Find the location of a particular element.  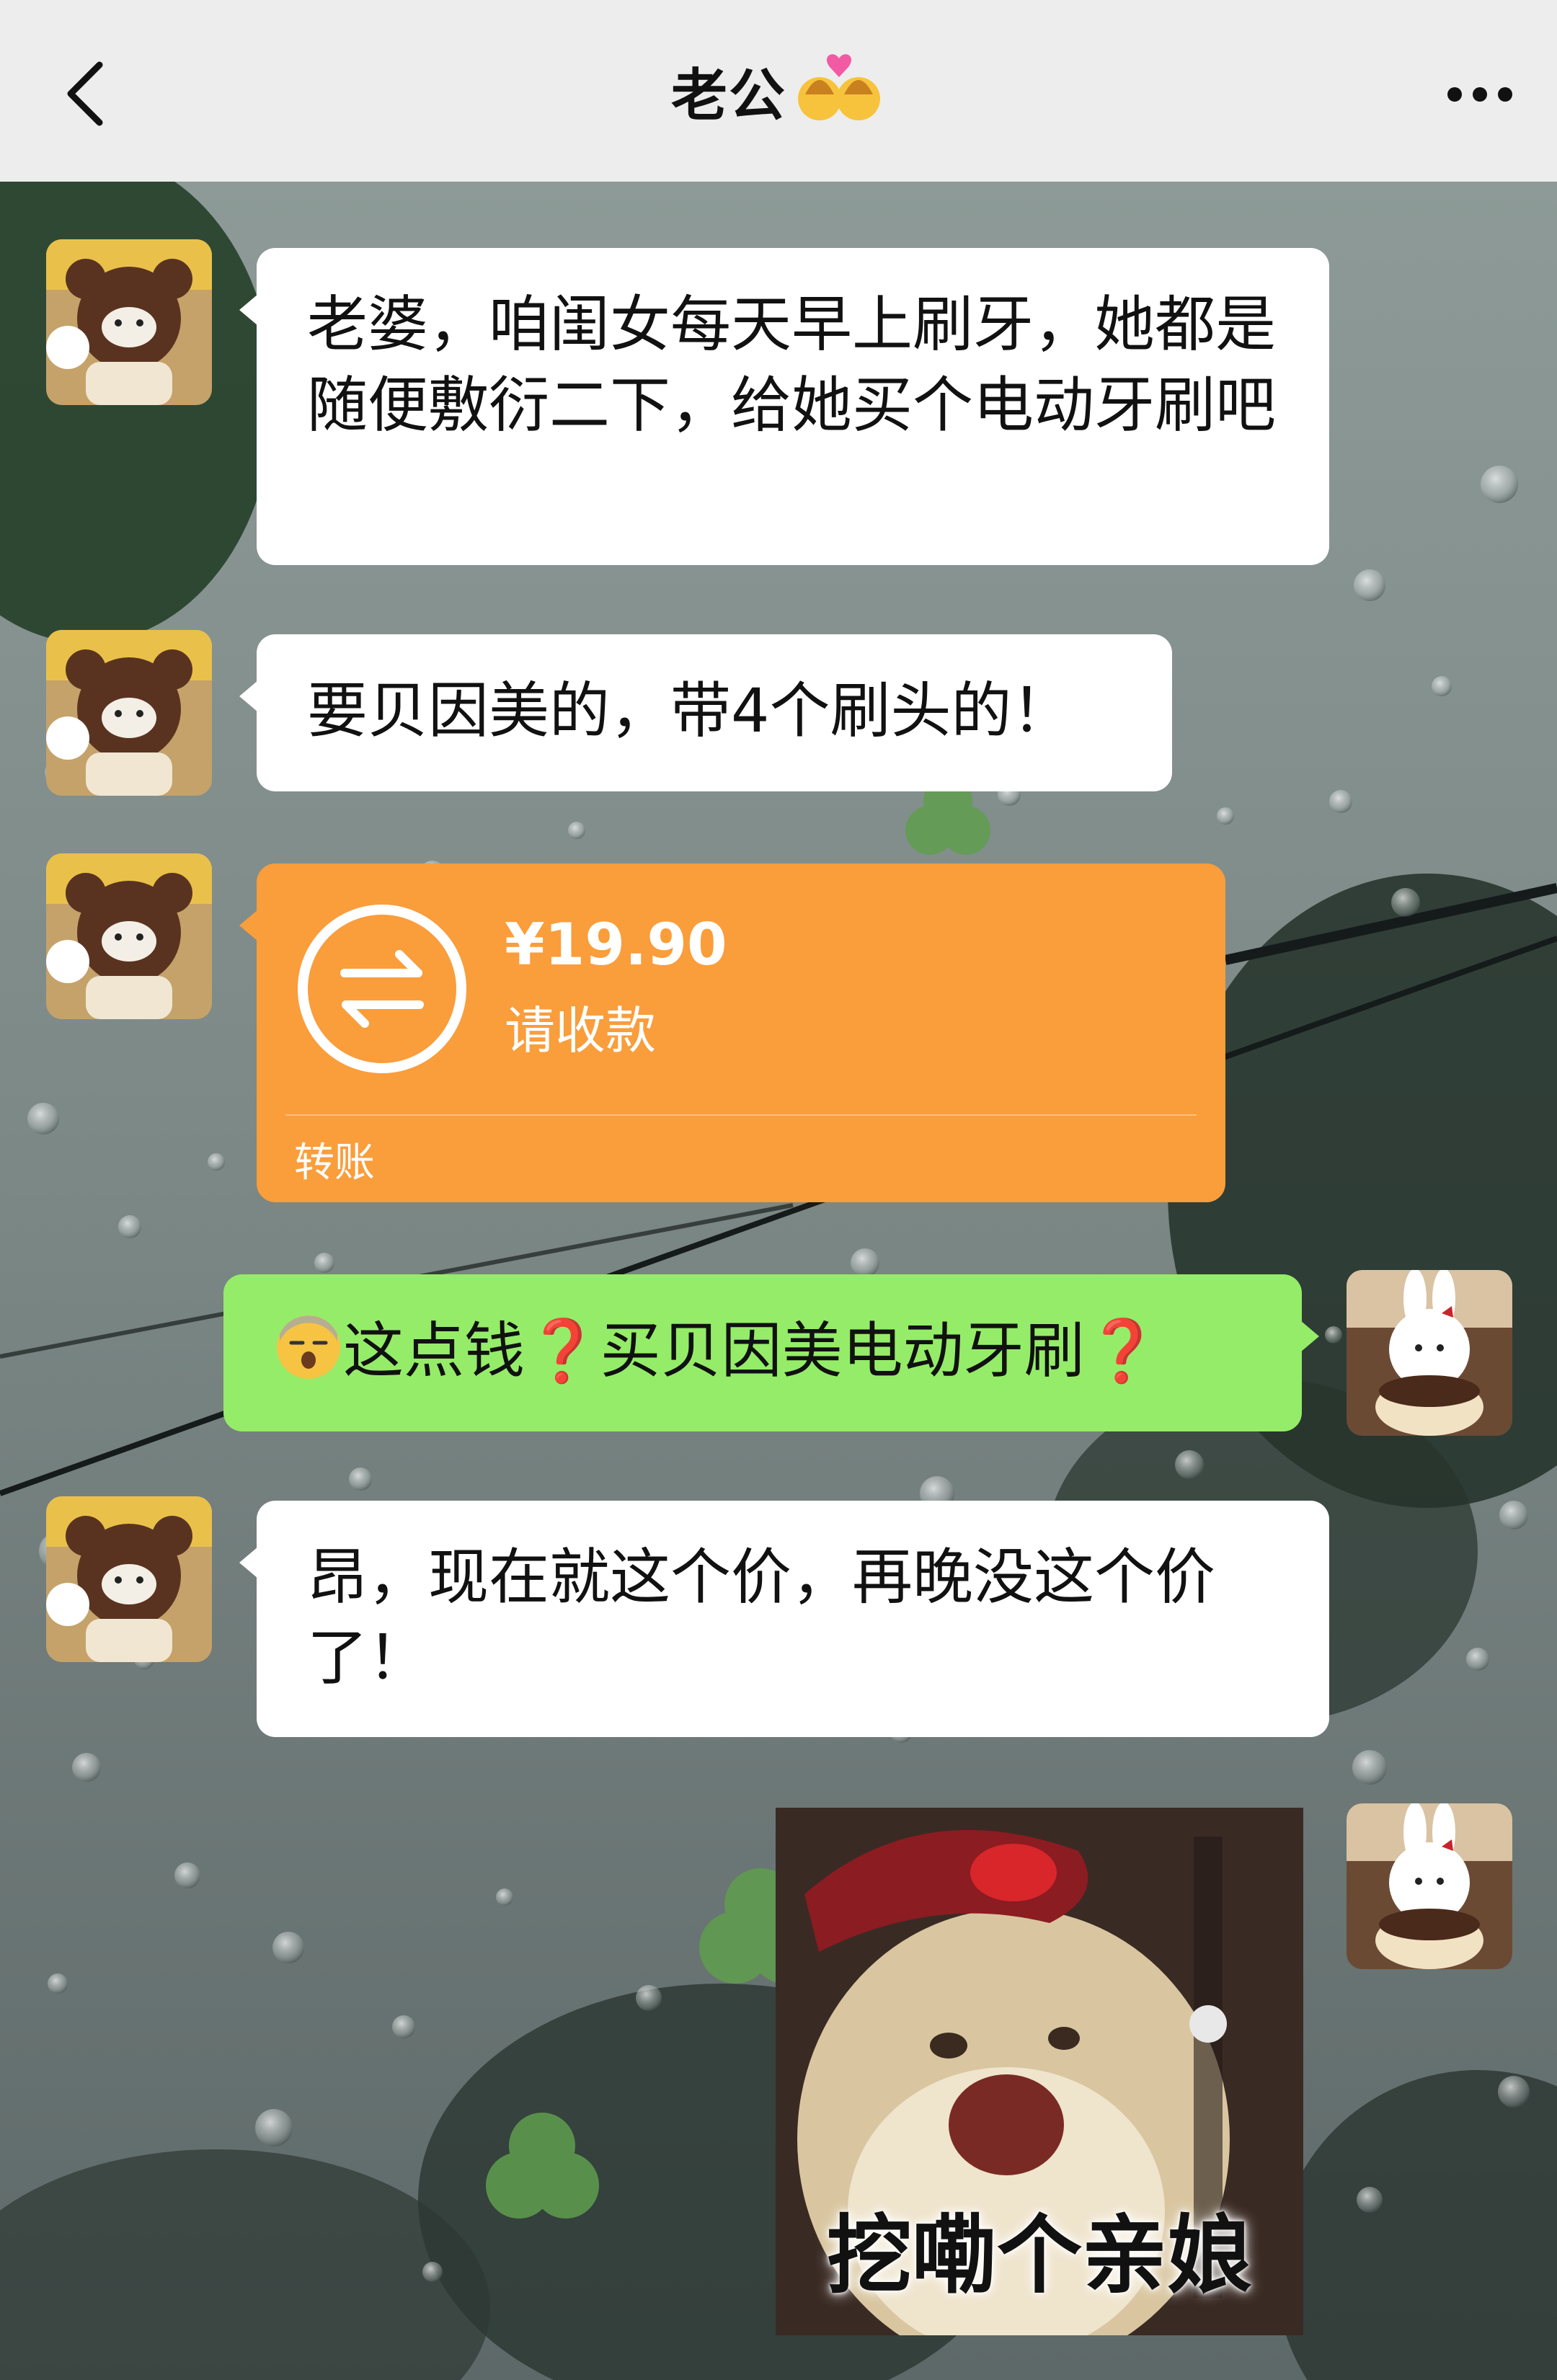

message-bubble: 要贝因美的，带4个刷头的！ is located at coordinates (705, 712).